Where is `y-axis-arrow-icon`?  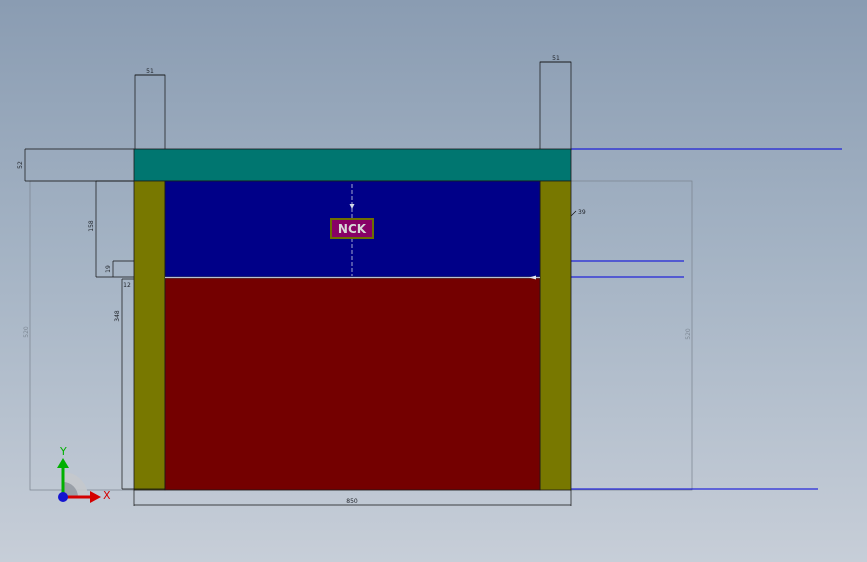 y-axis-arrow-icon is located at coordinates (63, 463).